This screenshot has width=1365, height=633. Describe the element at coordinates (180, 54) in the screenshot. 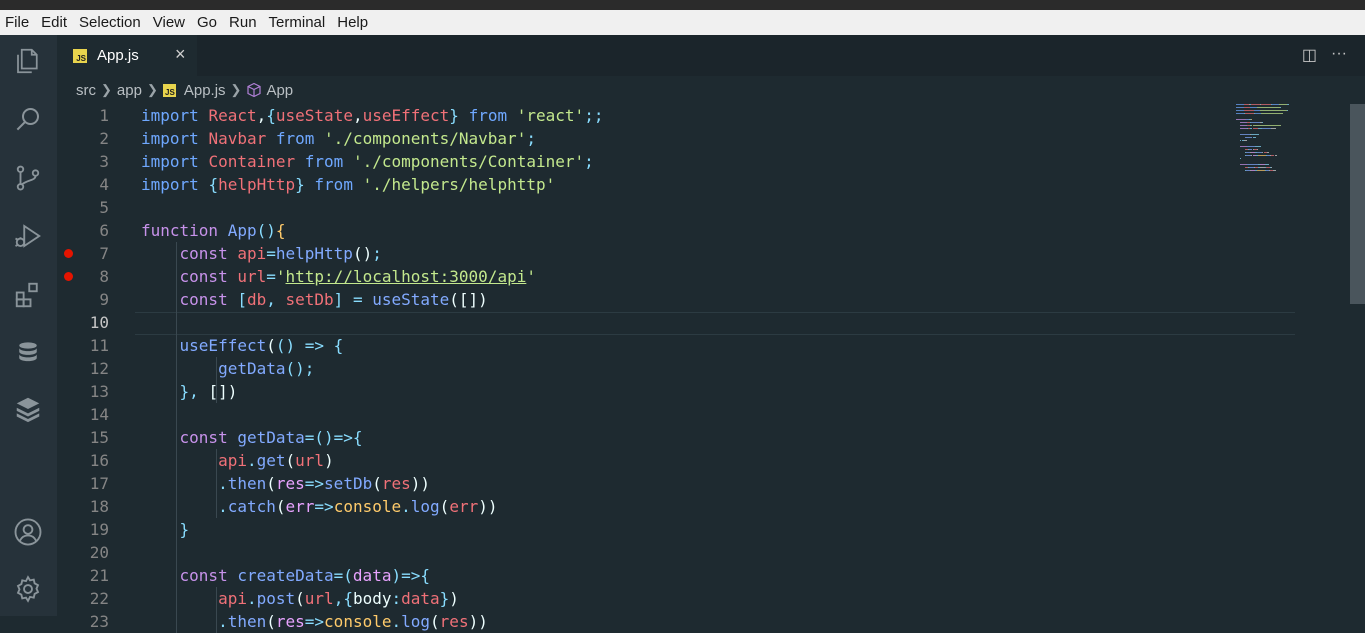

I see `close-icon: ×` at that location.